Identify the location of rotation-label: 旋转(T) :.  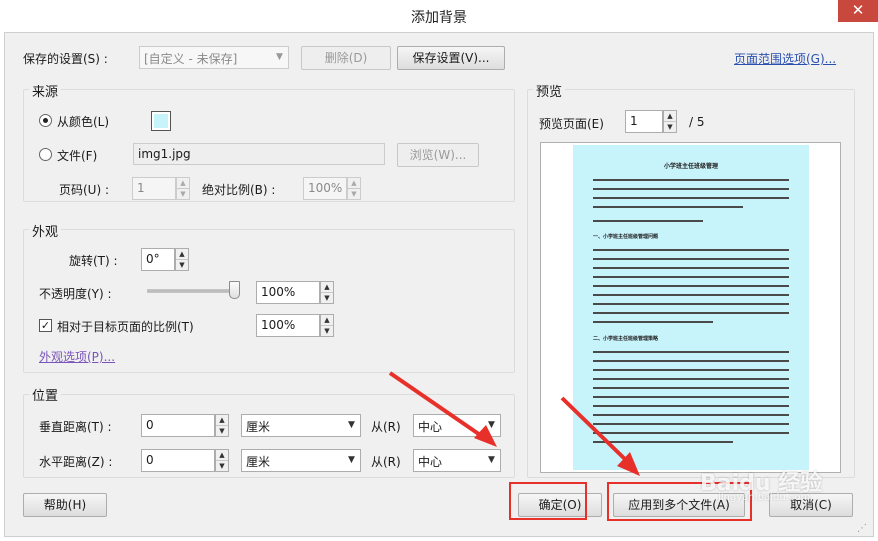
(93, 261).